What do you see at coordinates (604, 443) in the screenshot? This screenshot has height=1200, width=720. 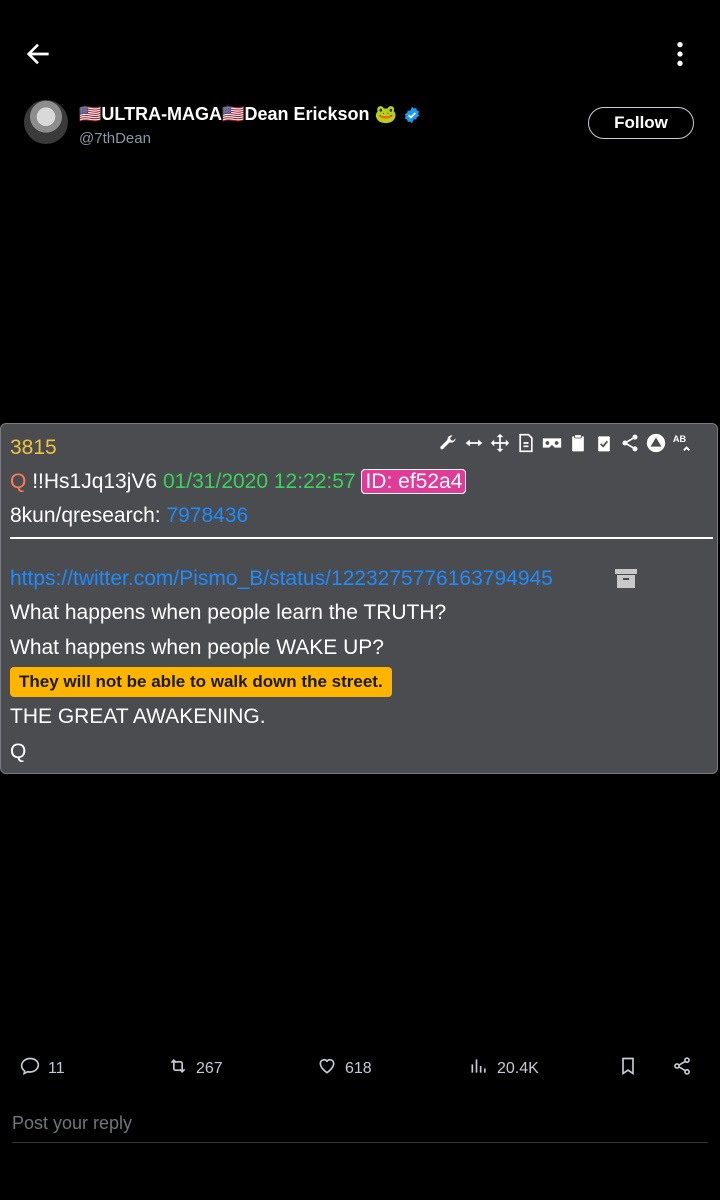 I see `clipboard-check-icon` at bounding box center [604, 443].